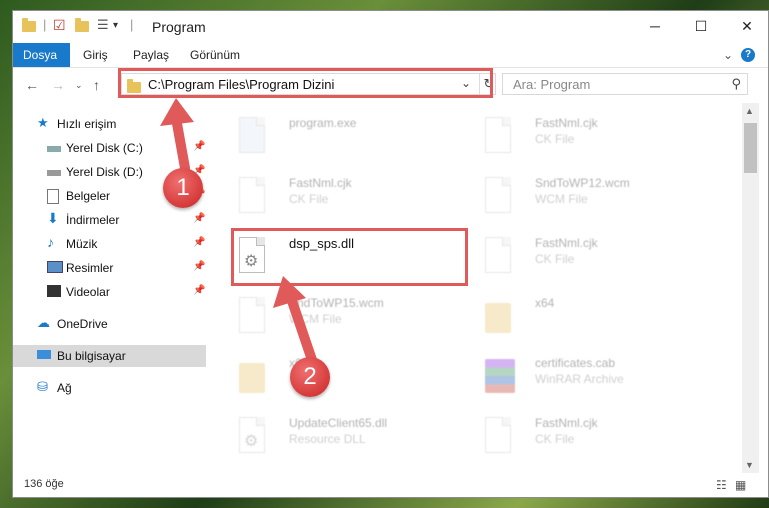  Describe the element at coordinates (44, 354) in the screenshot. I see `computer-icon` at that location.